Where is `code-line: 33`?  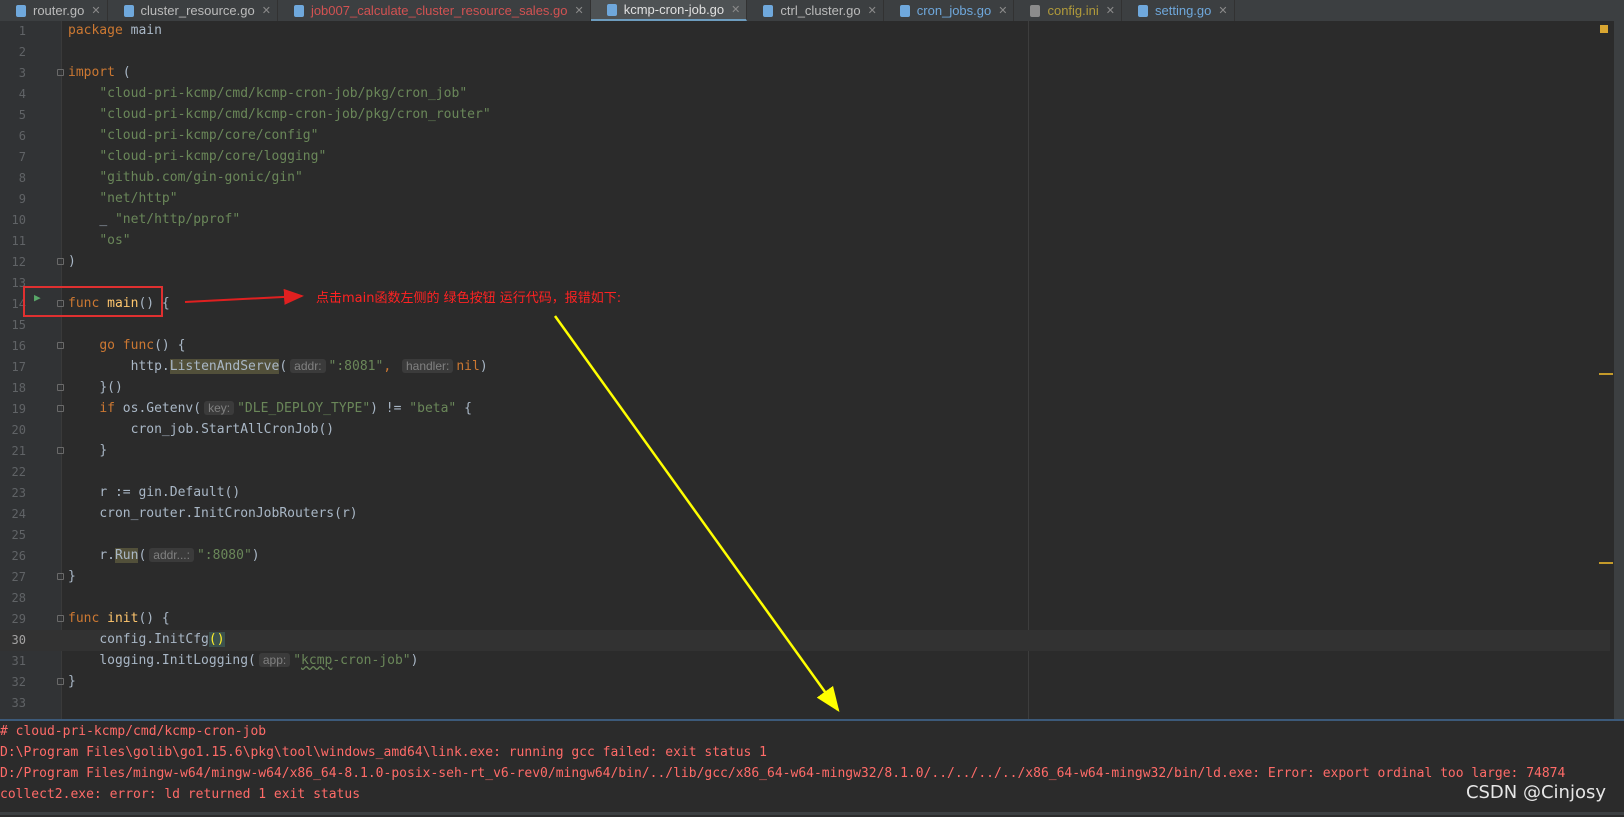
code-line: 33 is located at coordinates (805, 703).